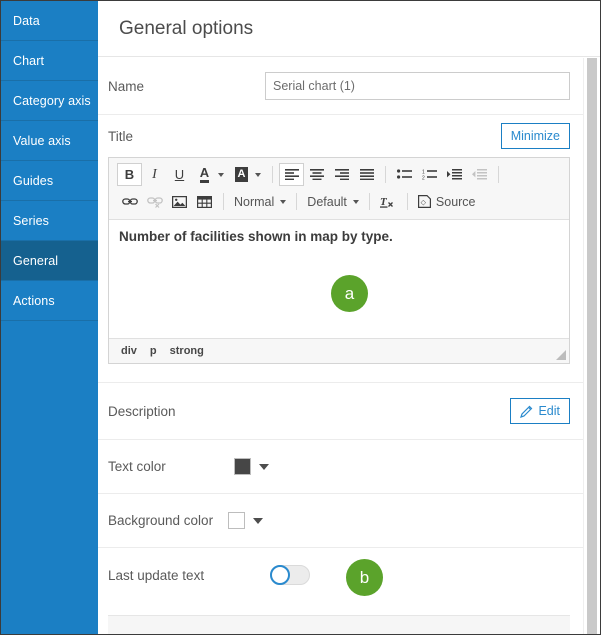 This screenshot has height=635, width=601. Describe the element at coordinates (341, 174) in the screenshot. I see `align-right-icon` at that location.